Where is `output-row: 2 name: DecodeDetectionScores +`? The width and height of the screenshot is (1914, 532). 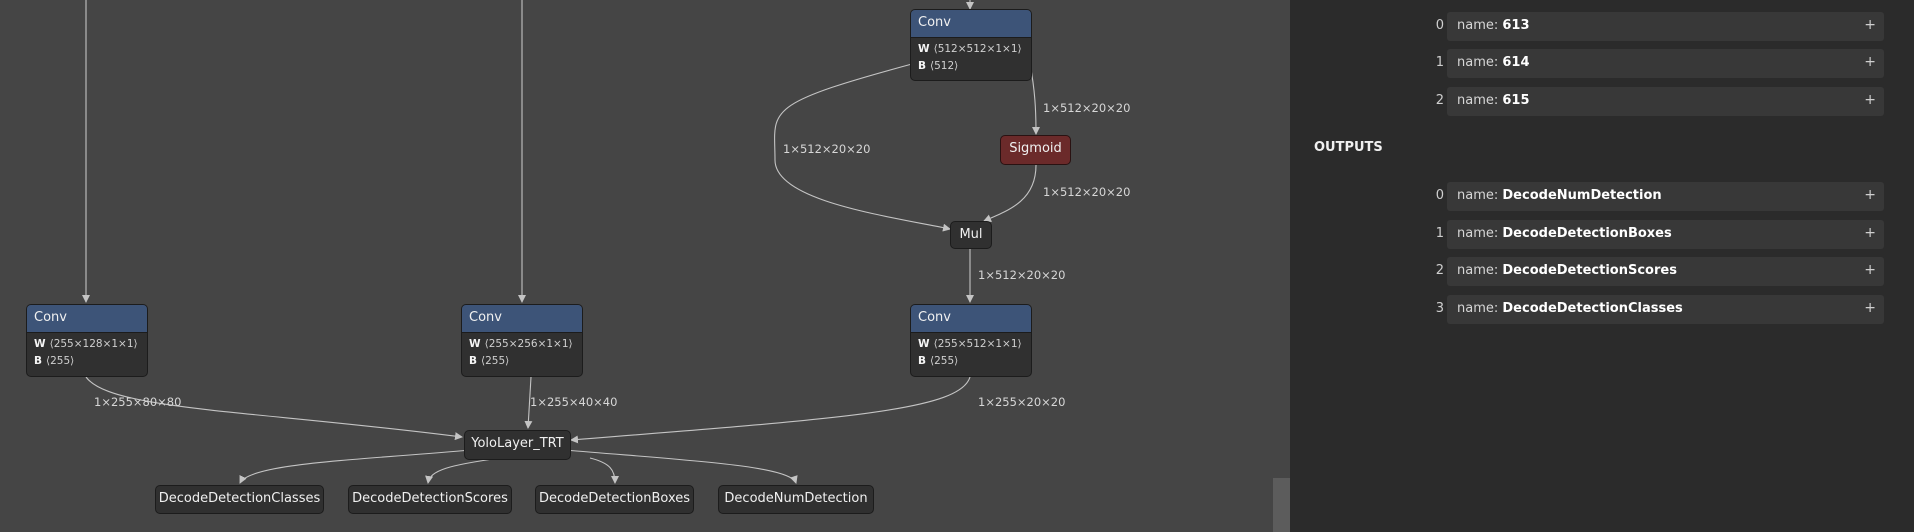
output-row: 2 name: DecodeDetectionScores + is located at coordinates (1602, 272).